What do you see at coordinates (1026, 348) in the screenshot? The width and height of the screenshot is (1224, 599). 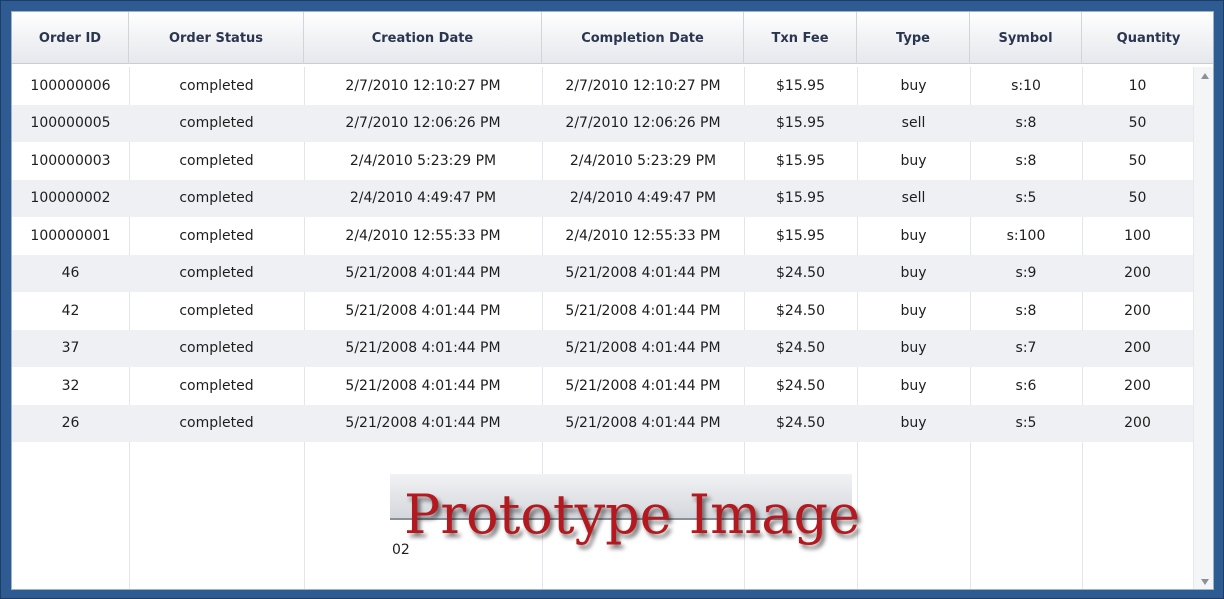 I see `symbol-cell: s:7` at bounding box center [1026, 348].